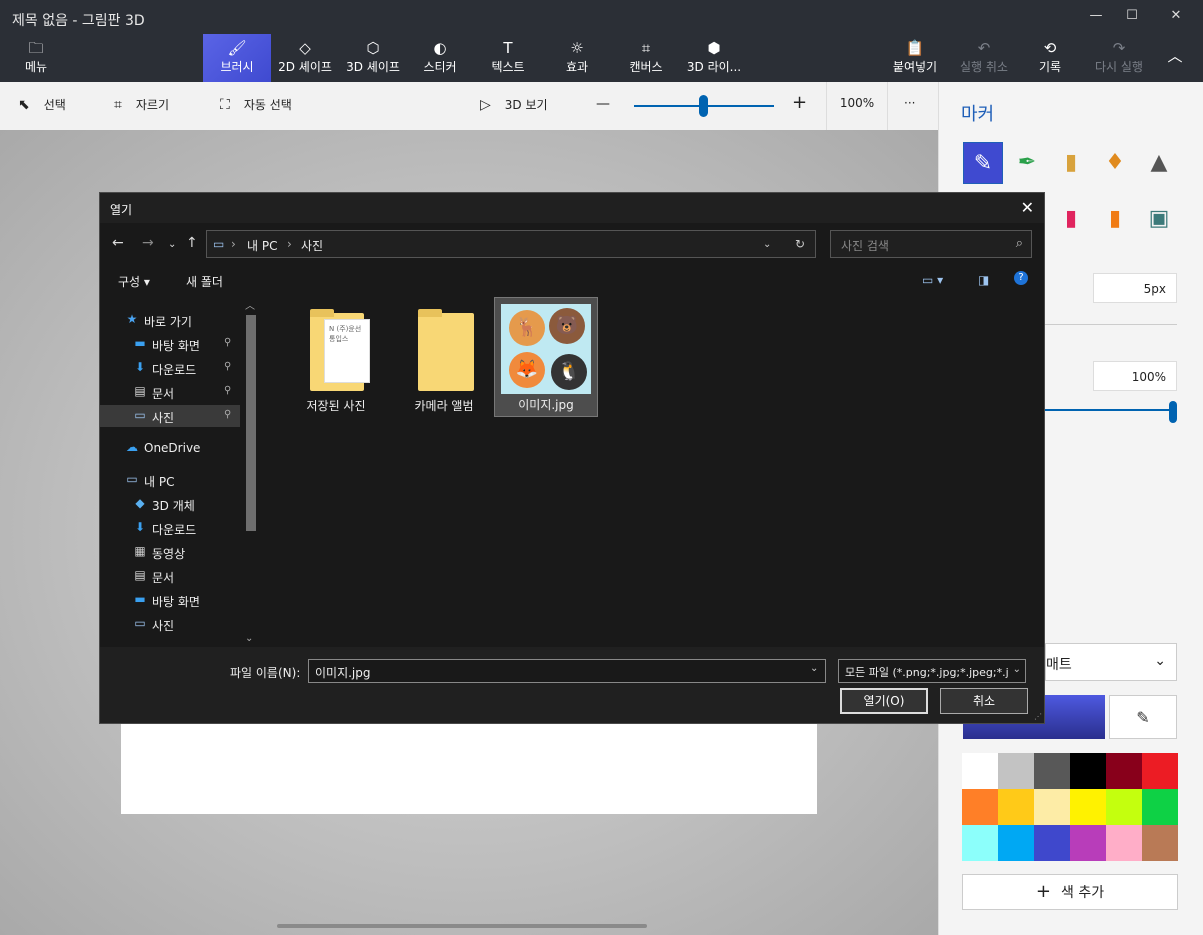 This screenshot has height=935, width=1203. What do you see at coordinates (1050, 58) in the screenshot?
I see `history-button: ⟲ 기록` at bounding box center [1050, 58].